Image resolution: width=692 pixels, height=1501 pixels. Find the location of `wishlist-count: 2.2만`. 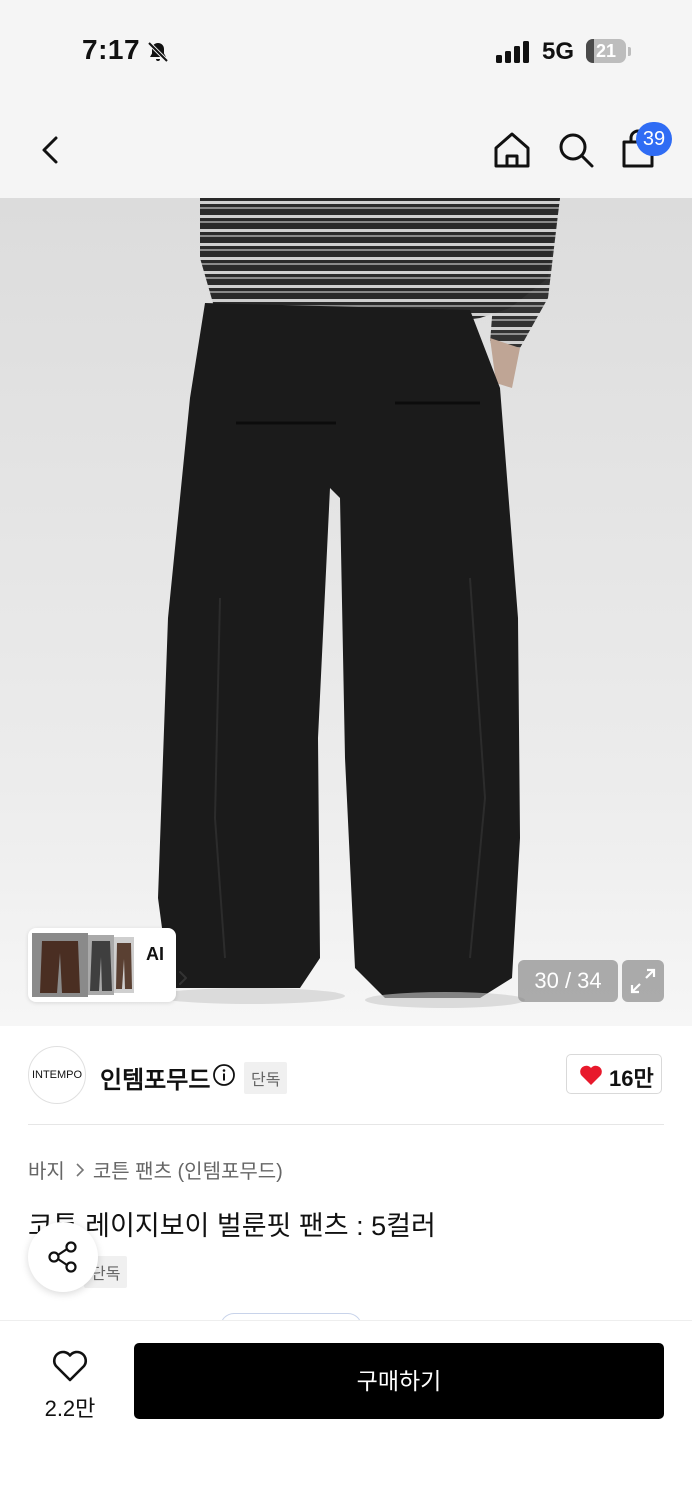

wishlist-count: 2.2만 is located at coordinates (70, 1408).